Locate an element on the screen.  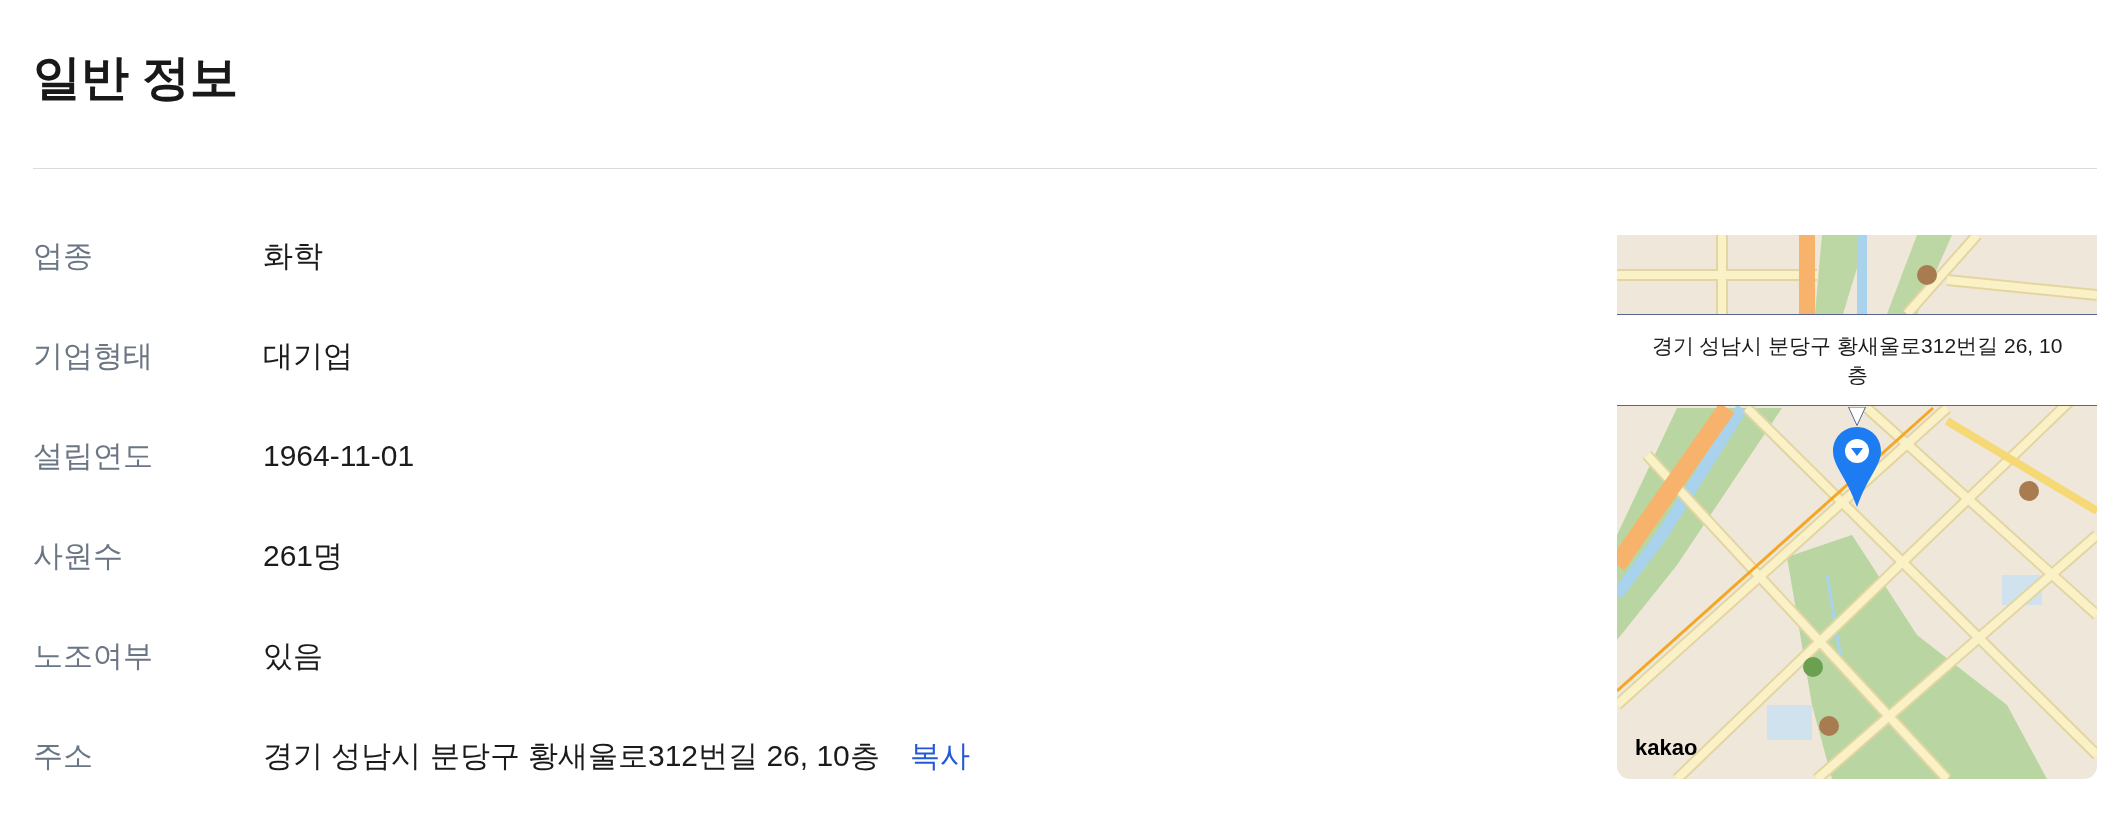
field-value: 화학 is located at coordinates (293, 256).